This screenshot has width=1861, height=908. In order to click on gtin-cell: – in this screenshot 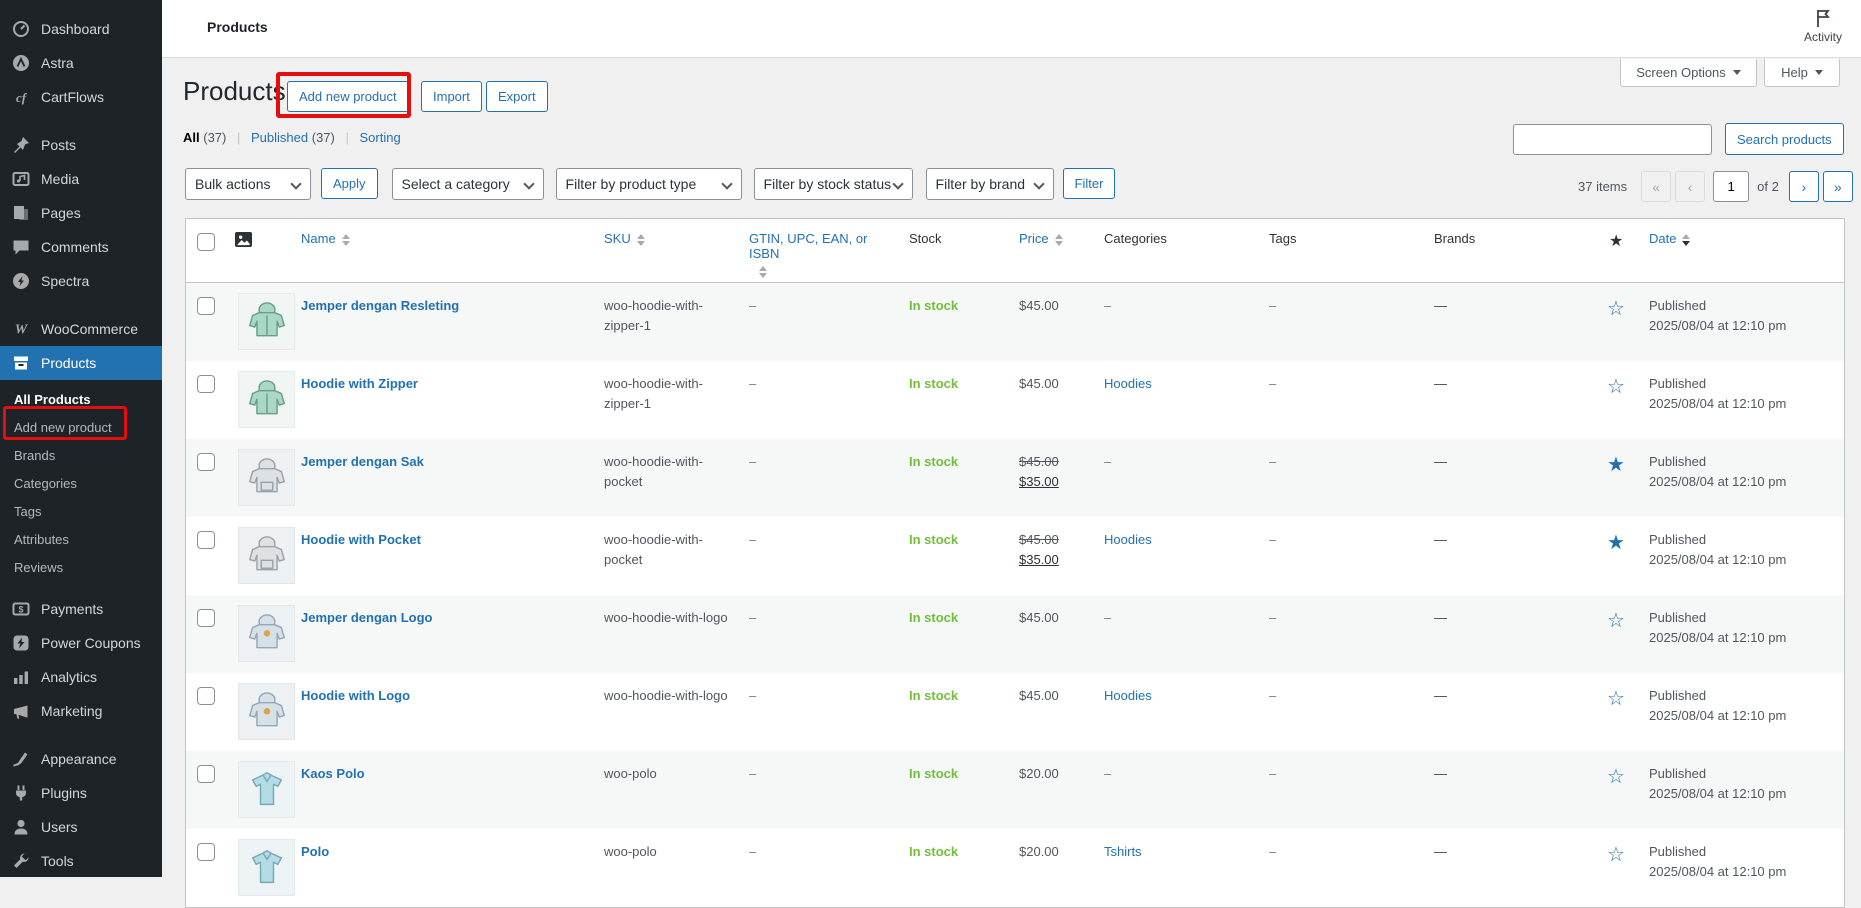, I will do `click(753, 617)`.